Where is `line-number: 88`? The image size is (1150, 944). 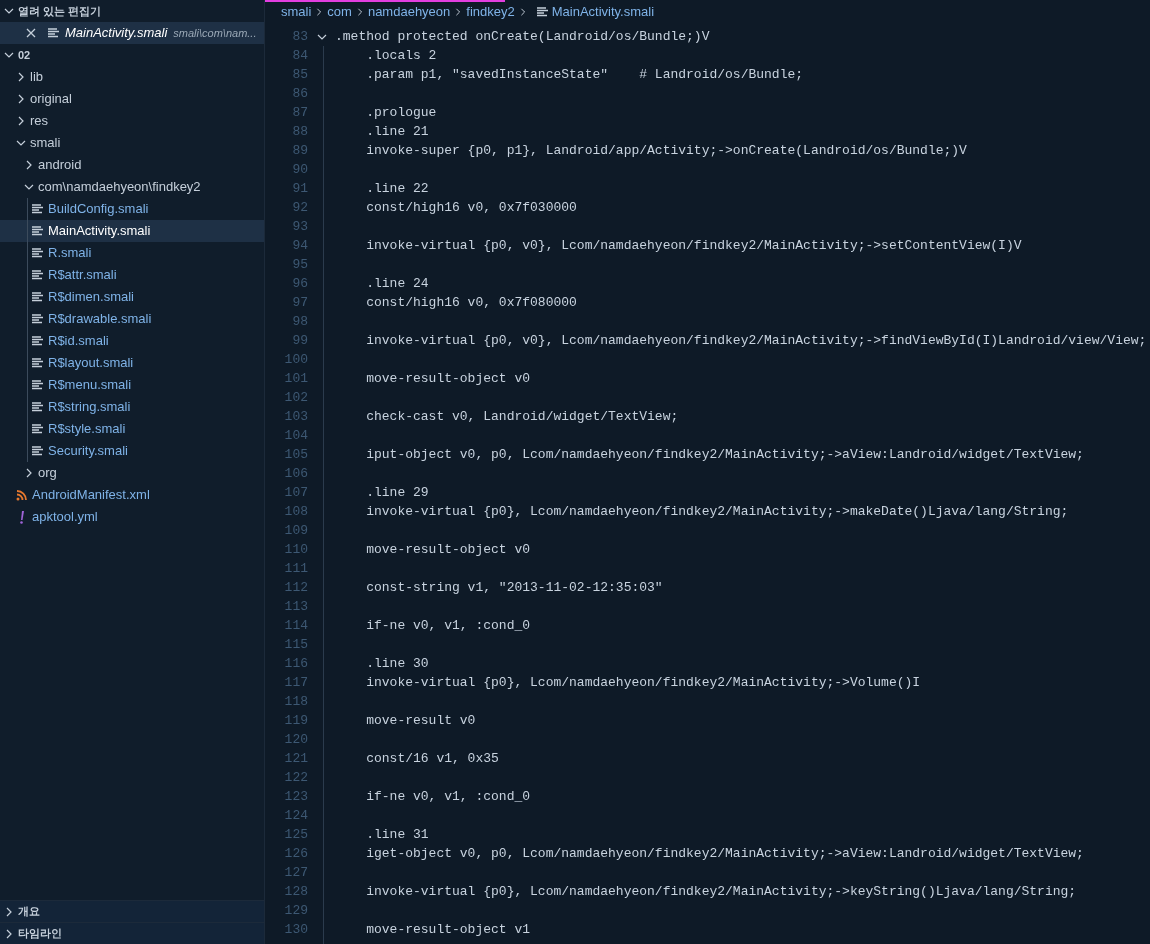
line-number: 88 is located at coordinates (299, 131).